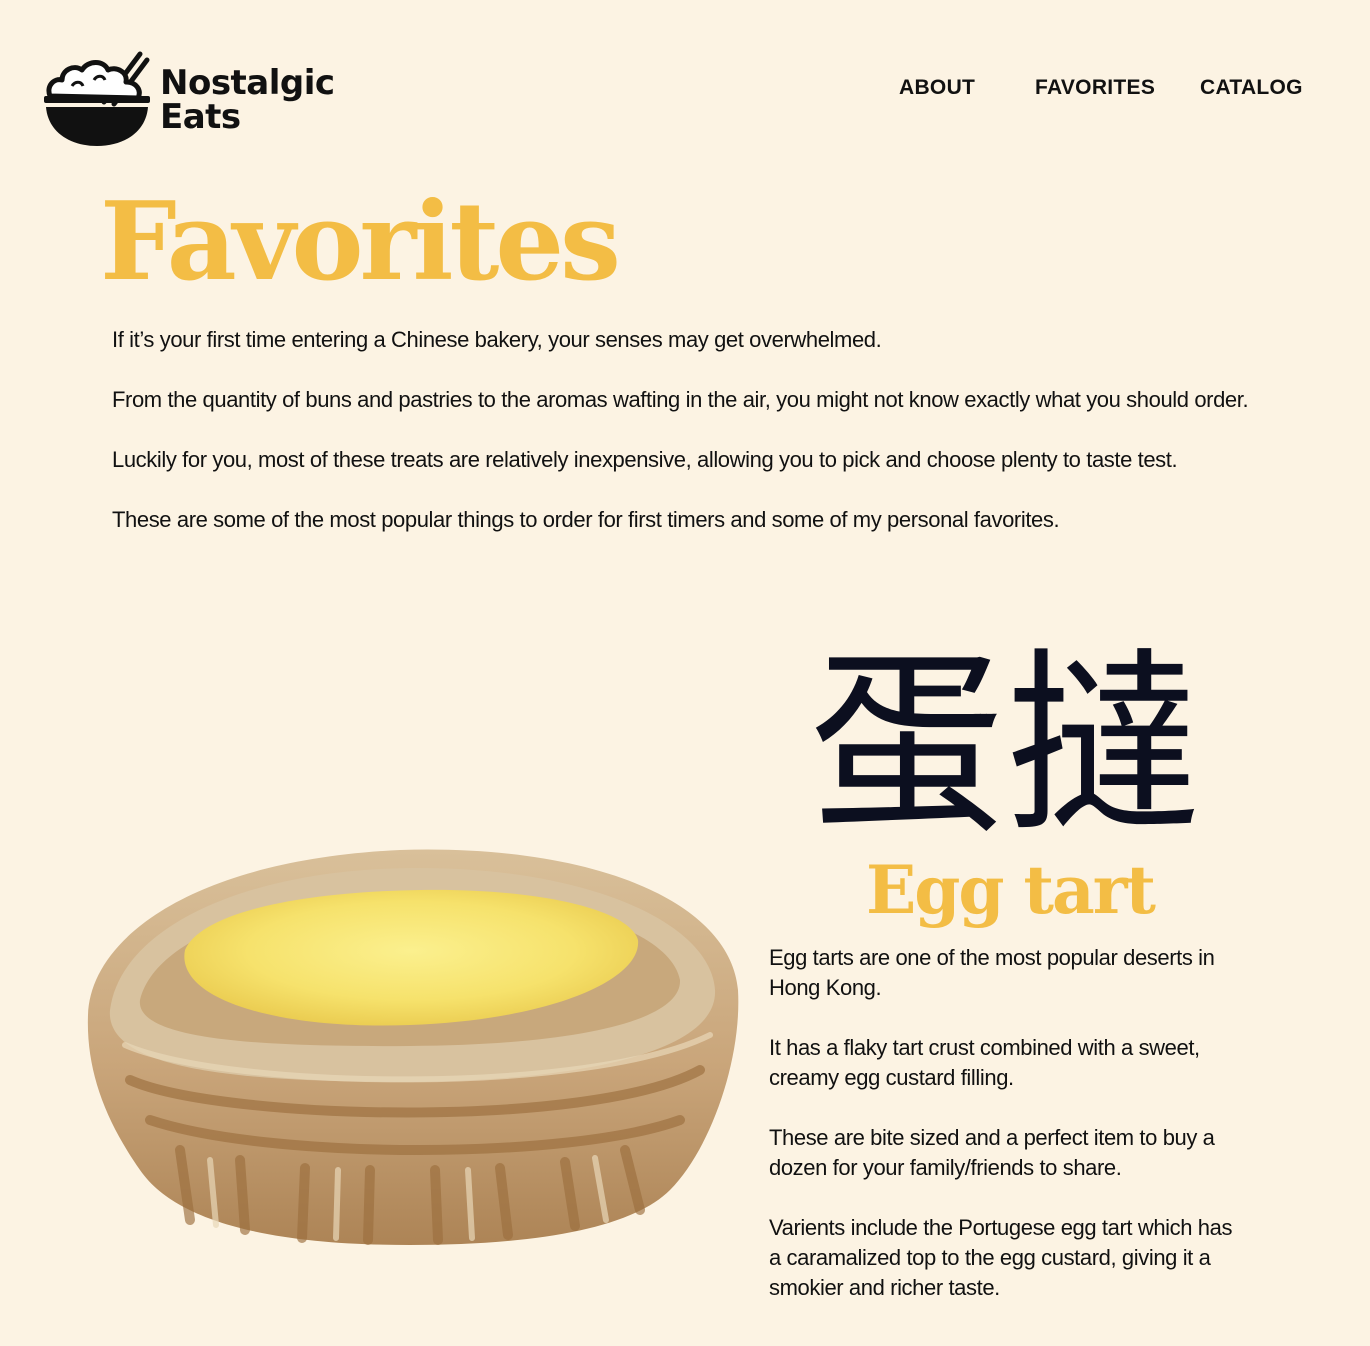  What do you see at coordinates (937, 88) in the screenshot?
I see `nav-about-link: ABOUT` at bounding box center [937, 88].